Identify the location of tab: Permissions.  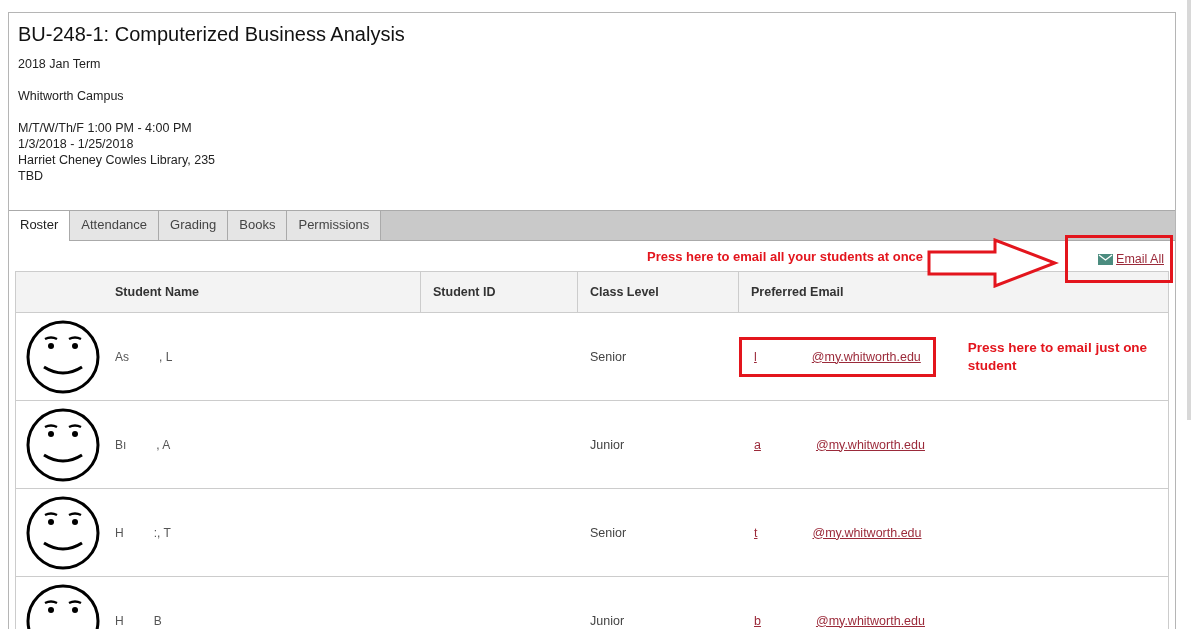
(334, 225).